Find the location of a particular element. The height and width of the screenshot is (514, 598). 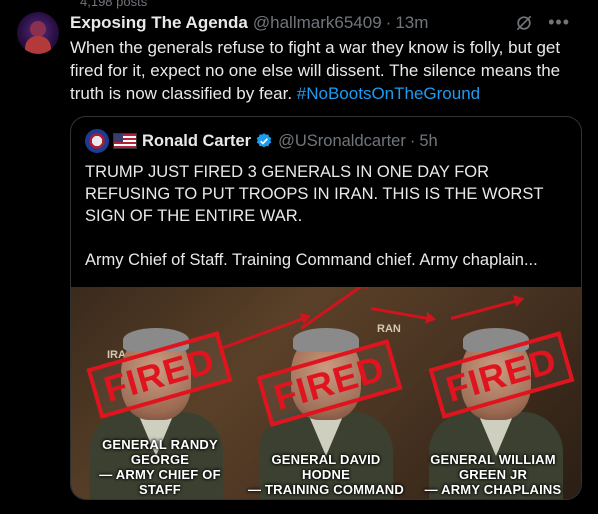

quote-author-handle: @USronaldcarter is located at coordinates (342, 141).